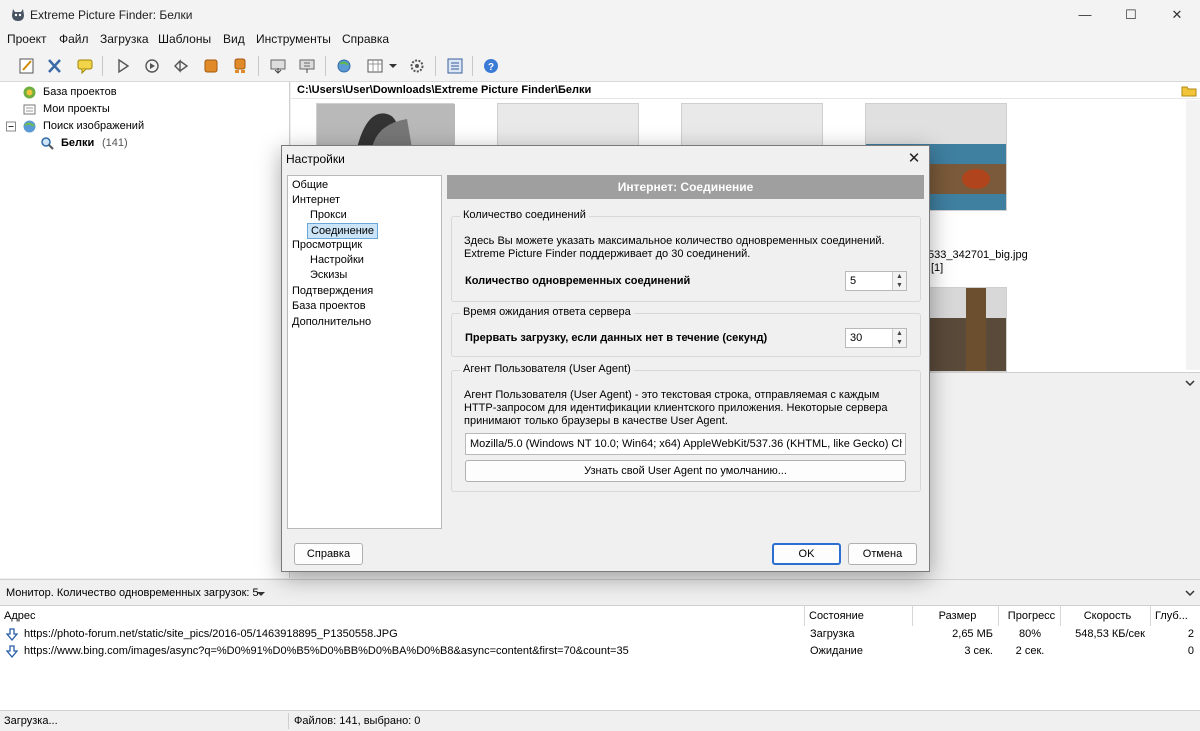 This screenshot has height=731, width=1200. I want to click on connections-stepper: 5 ▲ ▼, so click(876, 281).